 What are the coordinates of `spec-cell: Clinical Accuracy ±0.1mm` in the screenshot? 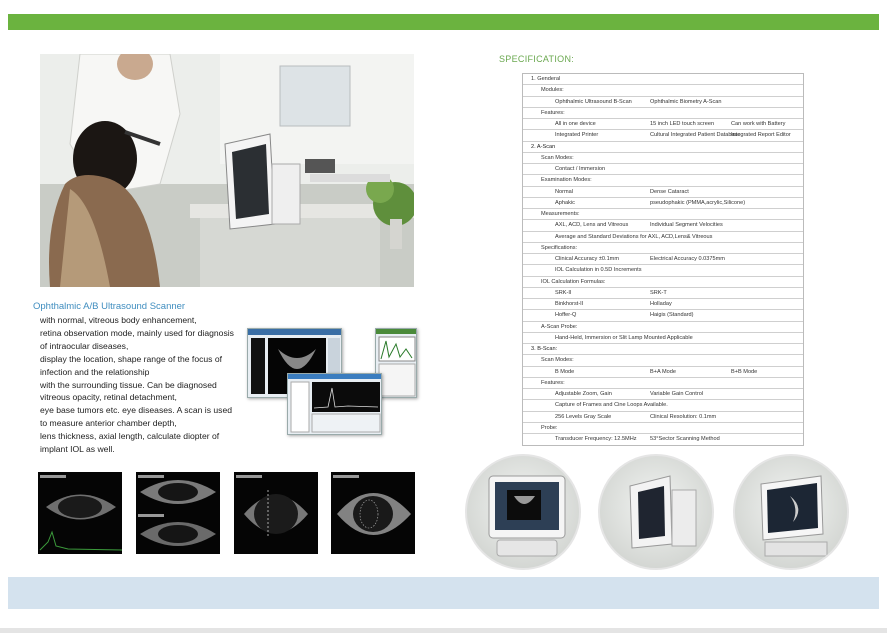 It's located at (587, 259).